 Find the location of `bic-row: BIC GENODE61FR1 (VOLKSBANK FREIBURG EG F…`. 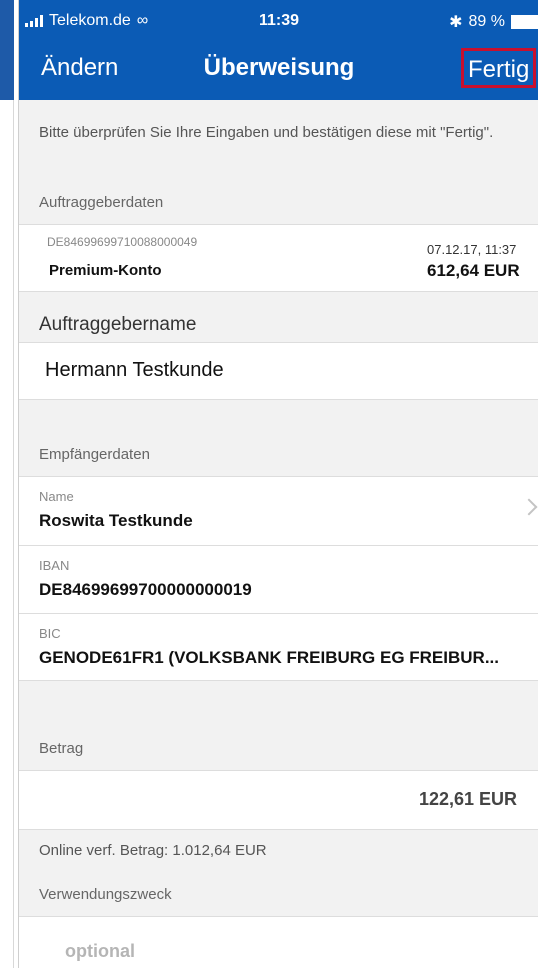

bic-row: BIC GENODE61FR1 (VOLKSBANK FREIBURG EG F… is located at coordinates (278, 647).